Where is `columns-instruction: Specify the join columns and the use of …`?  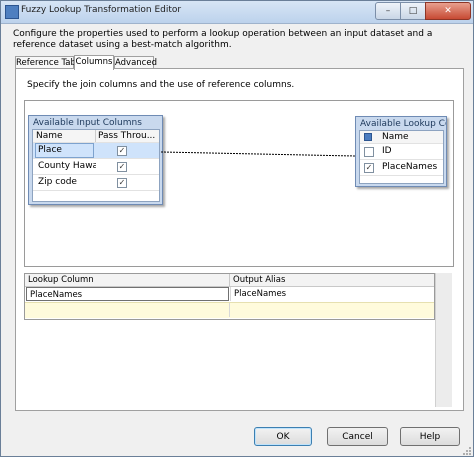 columns-instruction: Specify the join columns and the use of … is located at coordinates (161, 85).